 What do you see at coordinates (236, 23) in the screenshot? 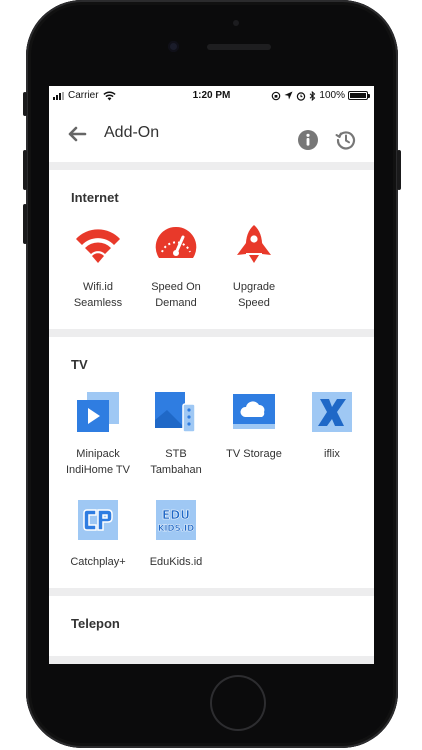
I see `sensor` at bounding box center [236, 23].